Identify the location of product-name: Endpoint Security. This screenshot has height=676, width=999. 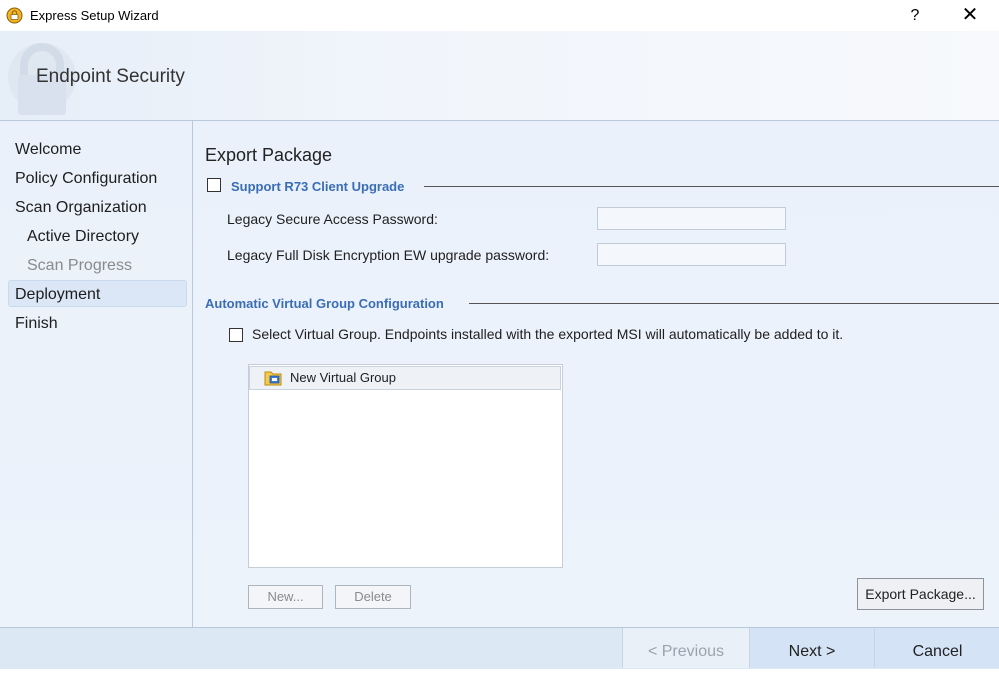
(110, 76).